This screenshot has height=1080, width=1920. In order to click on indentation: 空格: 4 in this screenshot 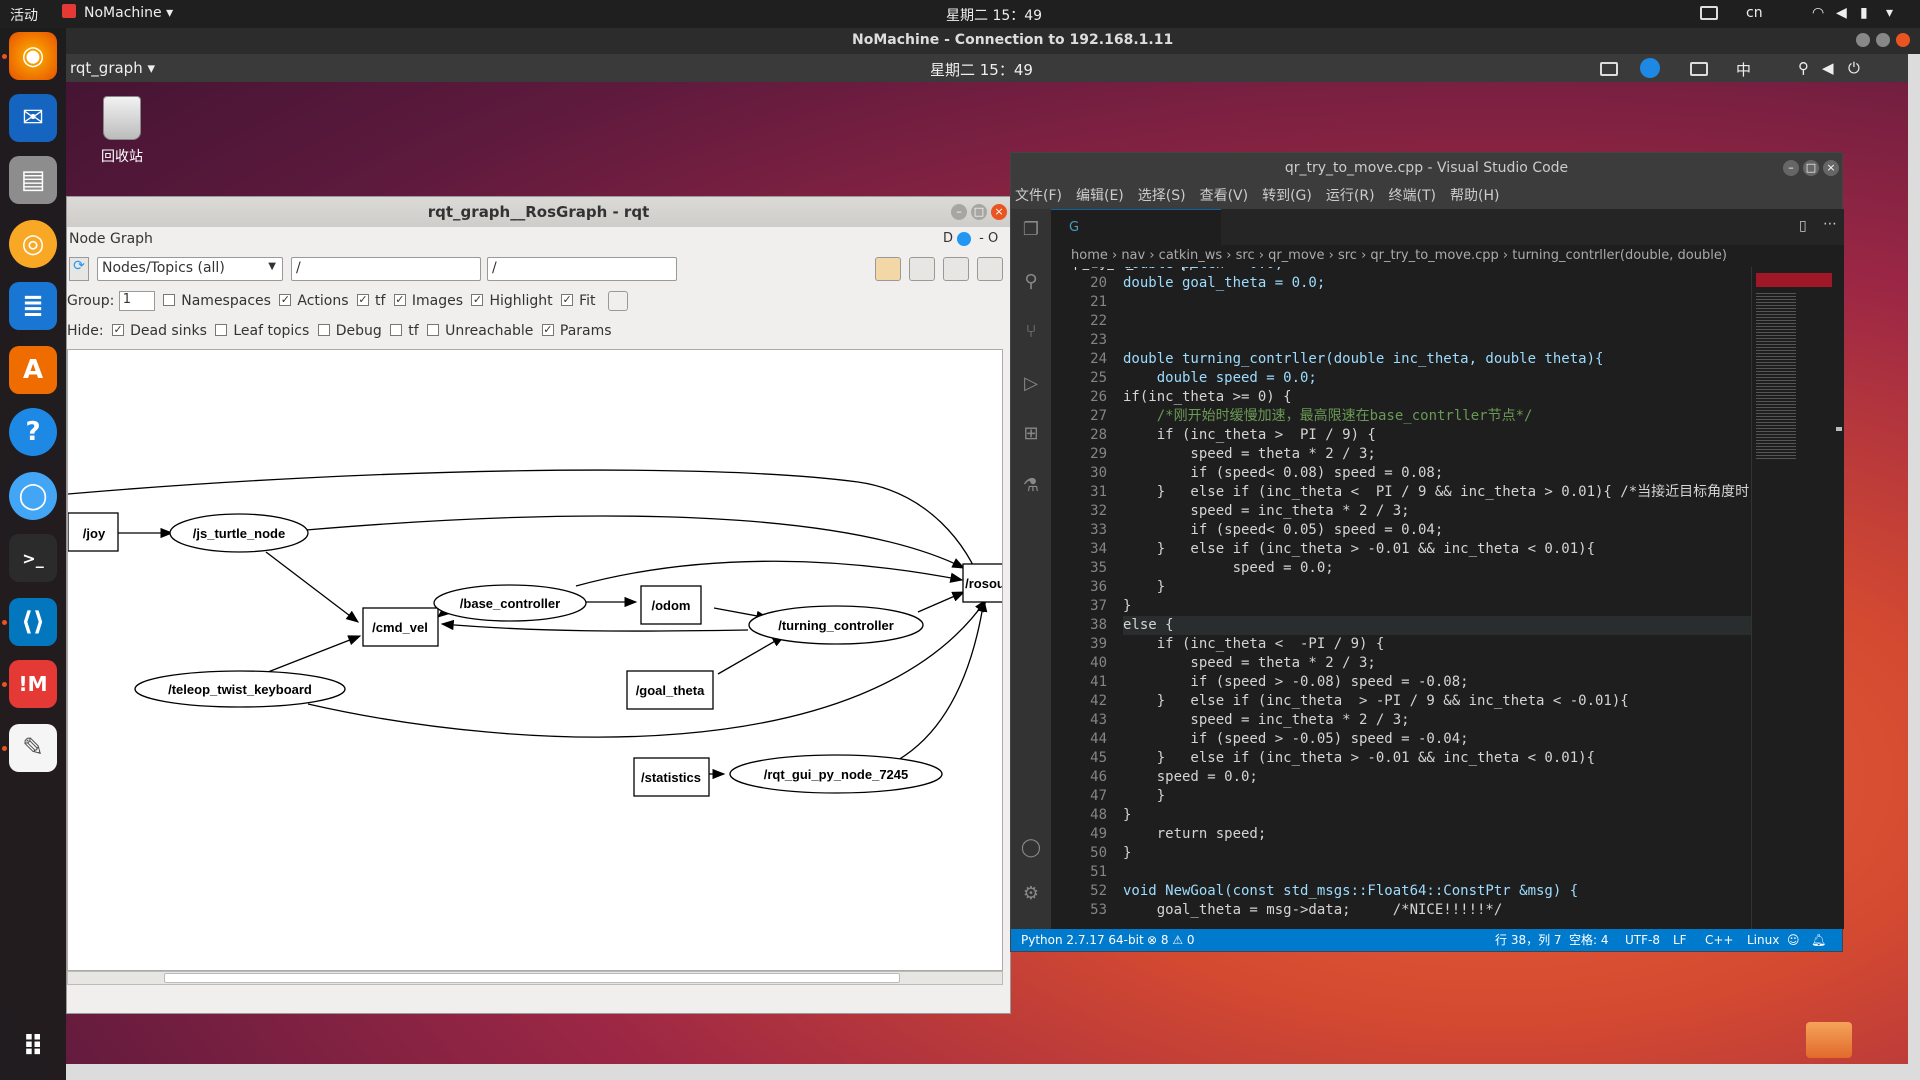, I will do `click(1589, 940)`.